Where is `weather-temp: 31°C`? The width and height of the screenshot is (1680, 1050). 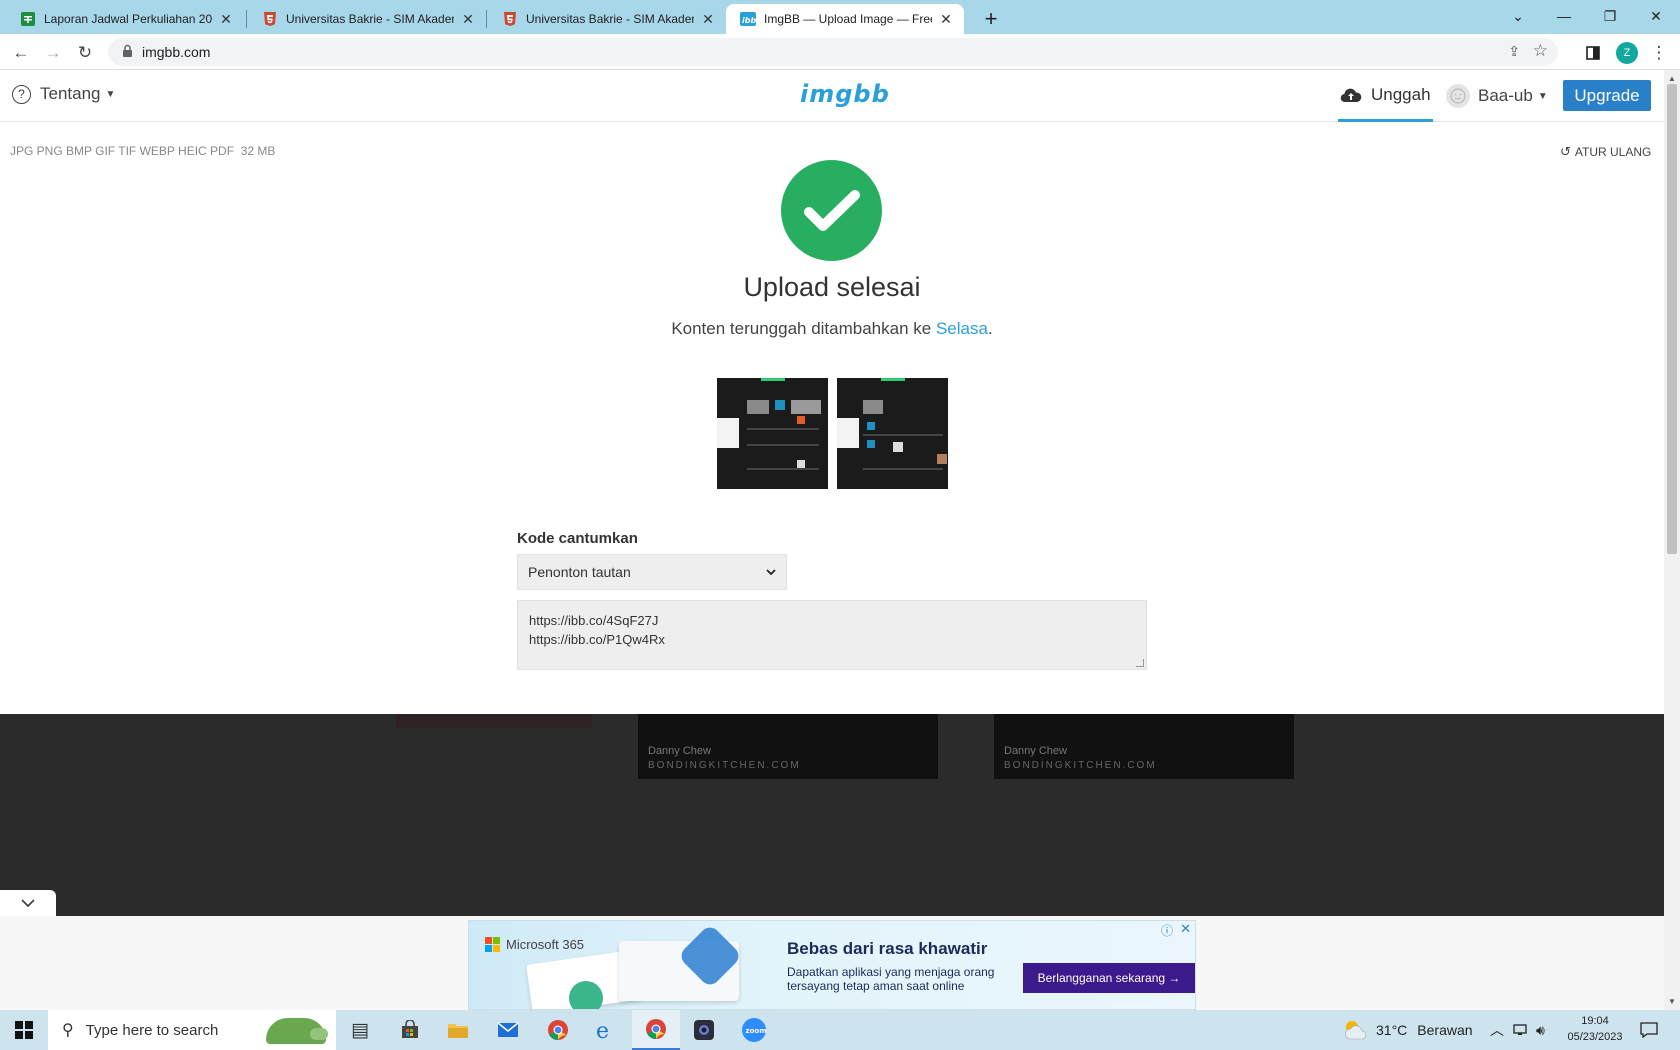
weather-temp: 31°C is located at coordinates (1392, 1030).